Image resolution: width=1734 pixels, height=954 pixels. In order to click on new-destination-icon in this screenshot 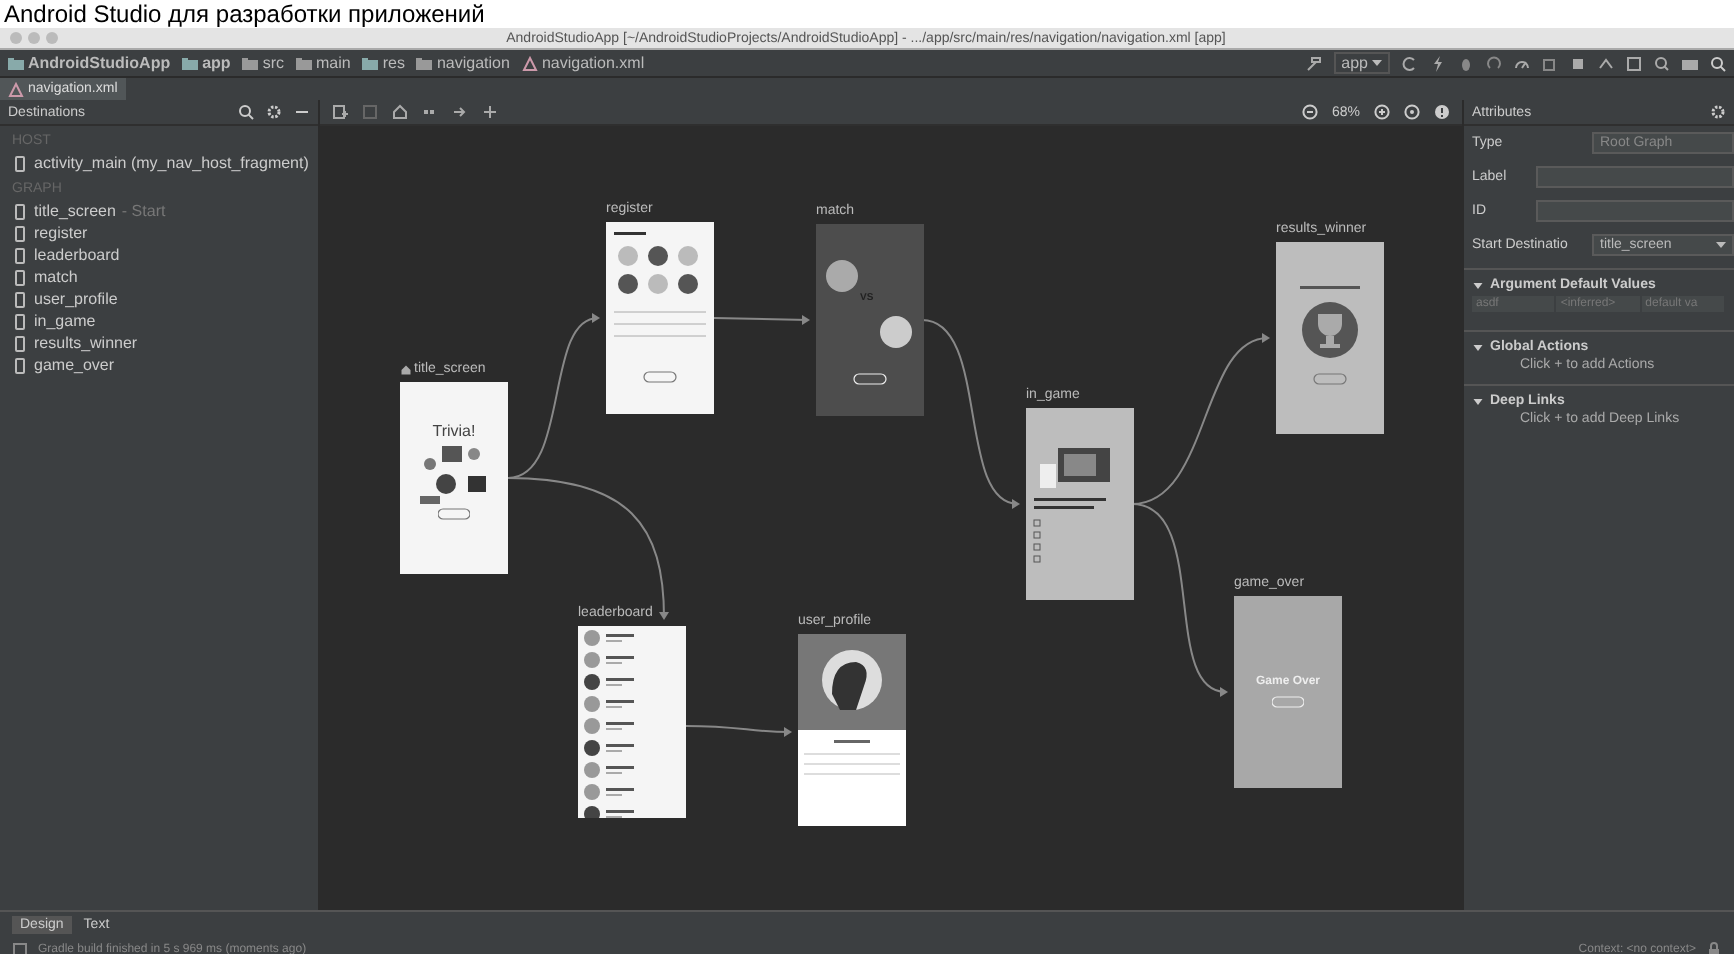, I will do `click(340, 112)`.